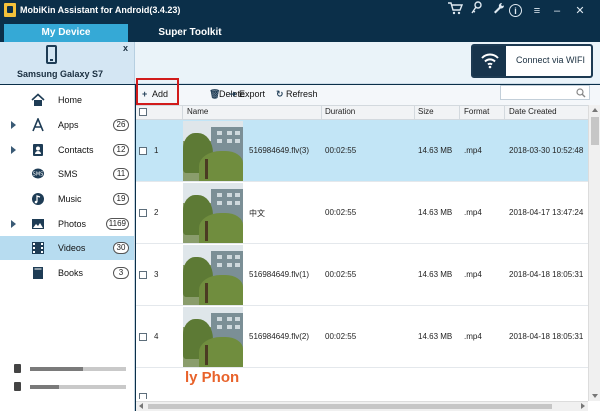 This screenshot has height=411, width=600. I want to click on count-badge: 11, so click(121, 174).